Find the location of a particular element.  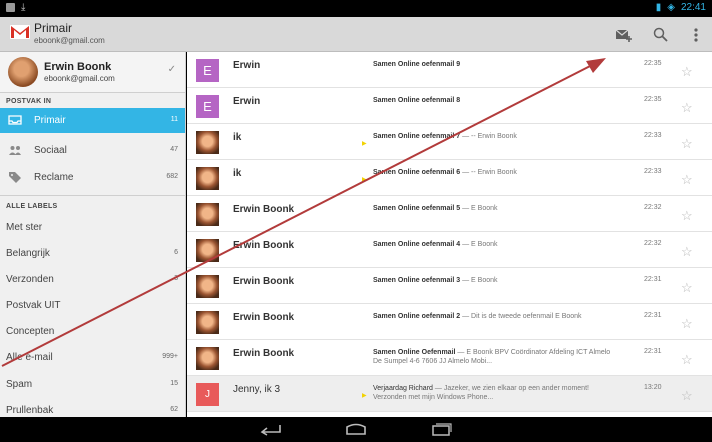

sidebar-item-label: Spam is located at coordinates (19, 384).